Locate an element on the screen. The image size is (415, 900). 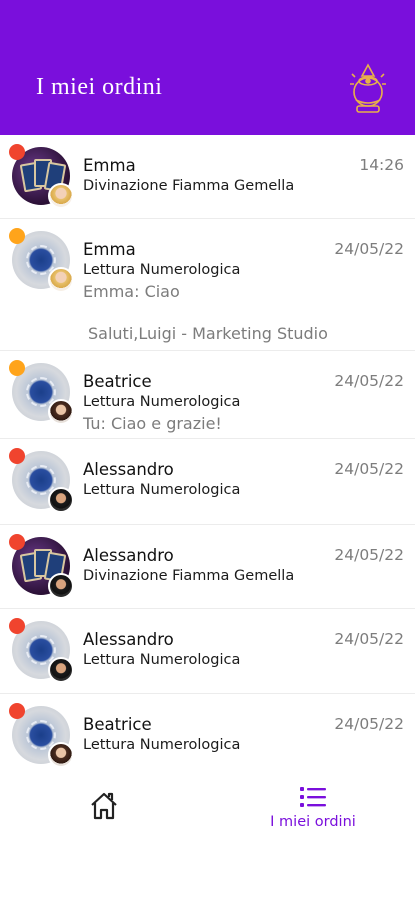
order-time: 14:26 is located at coordinates (381, 165).